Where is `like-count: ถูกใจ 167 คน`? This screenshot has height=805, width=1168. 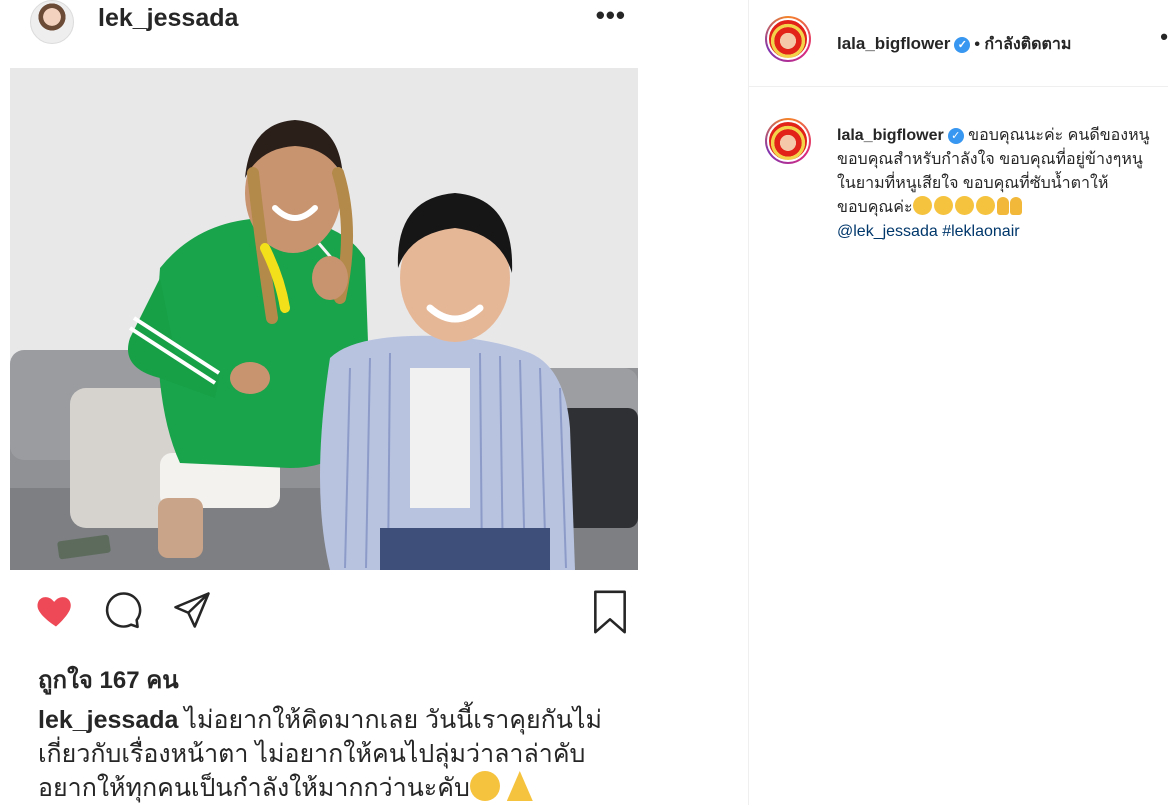
like-count: ถูกใจ 167 คน is located at coordinates (108, 679).